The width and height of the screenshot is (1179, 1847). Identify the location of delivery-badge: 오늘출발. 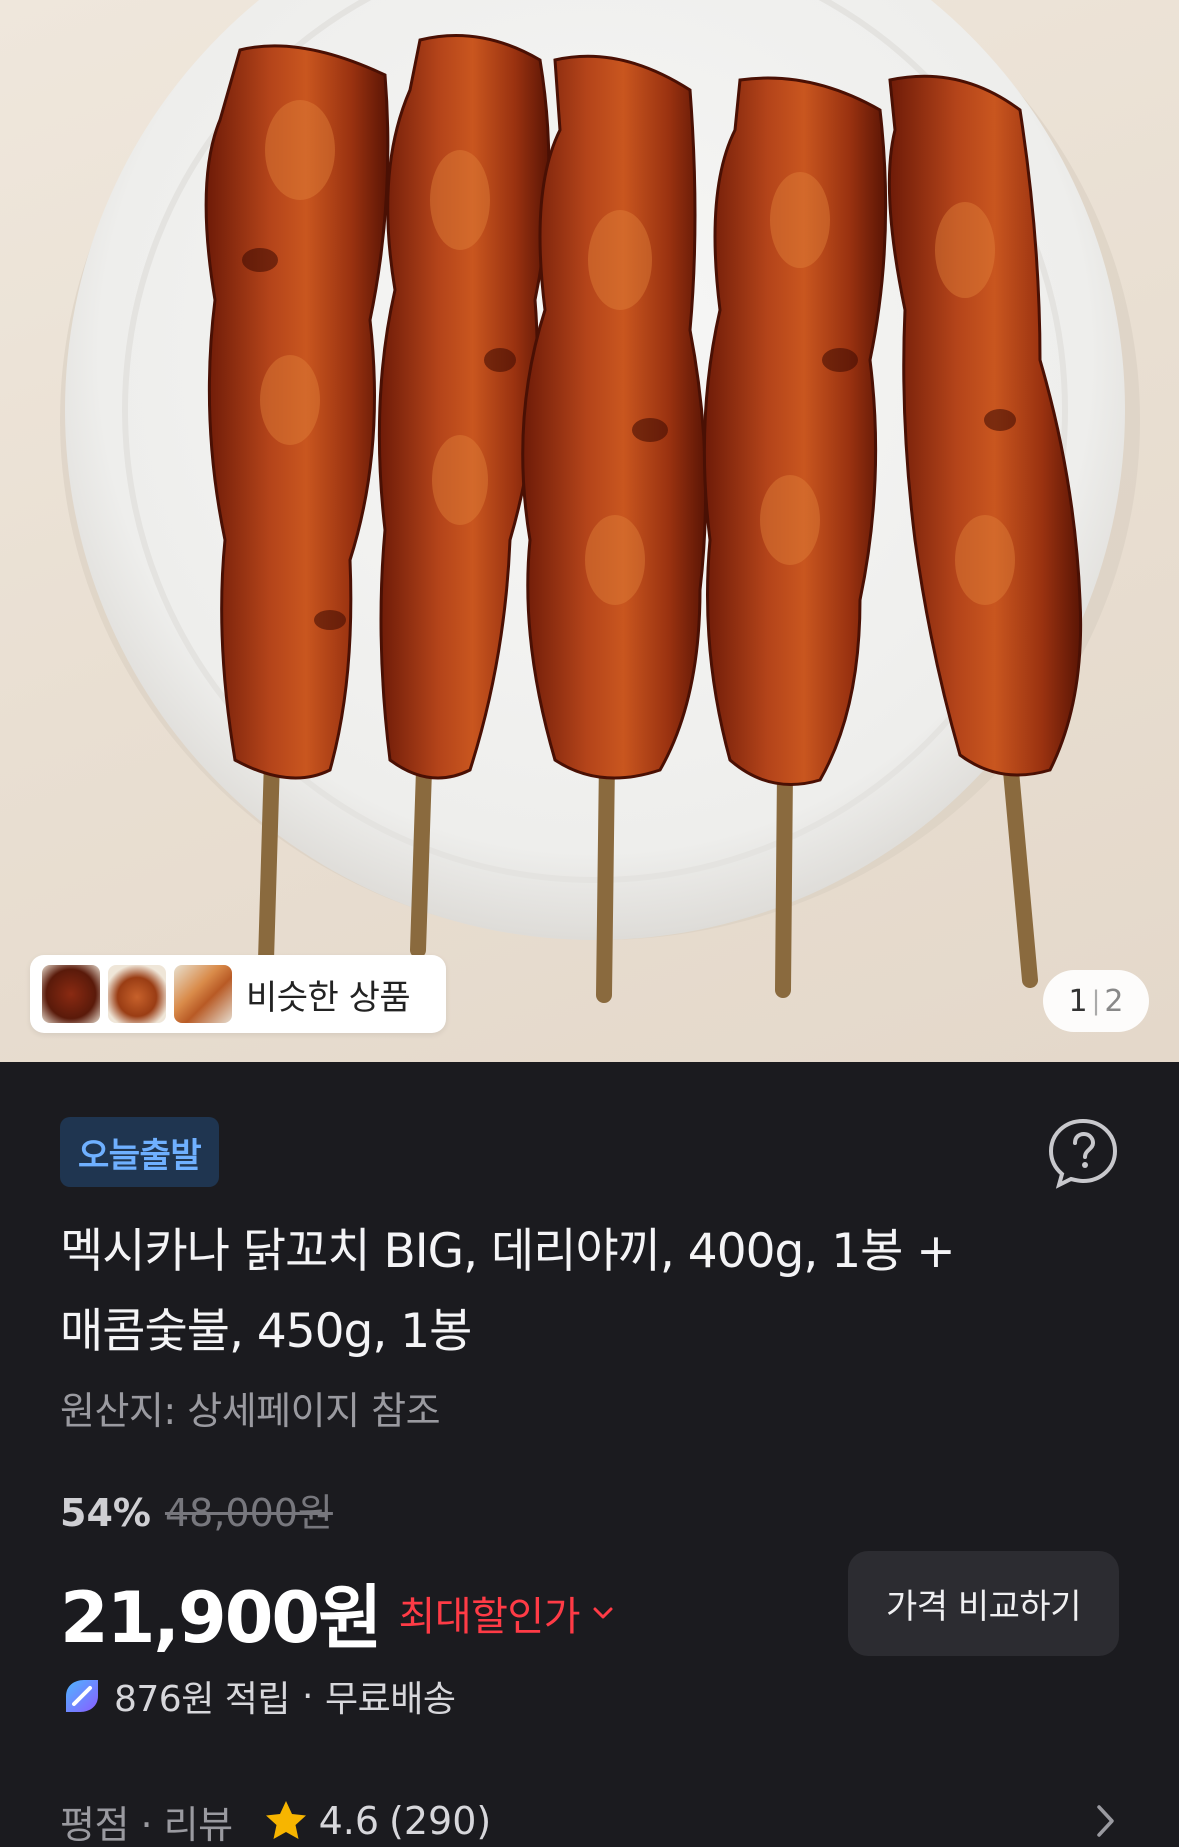
(140, 1152).